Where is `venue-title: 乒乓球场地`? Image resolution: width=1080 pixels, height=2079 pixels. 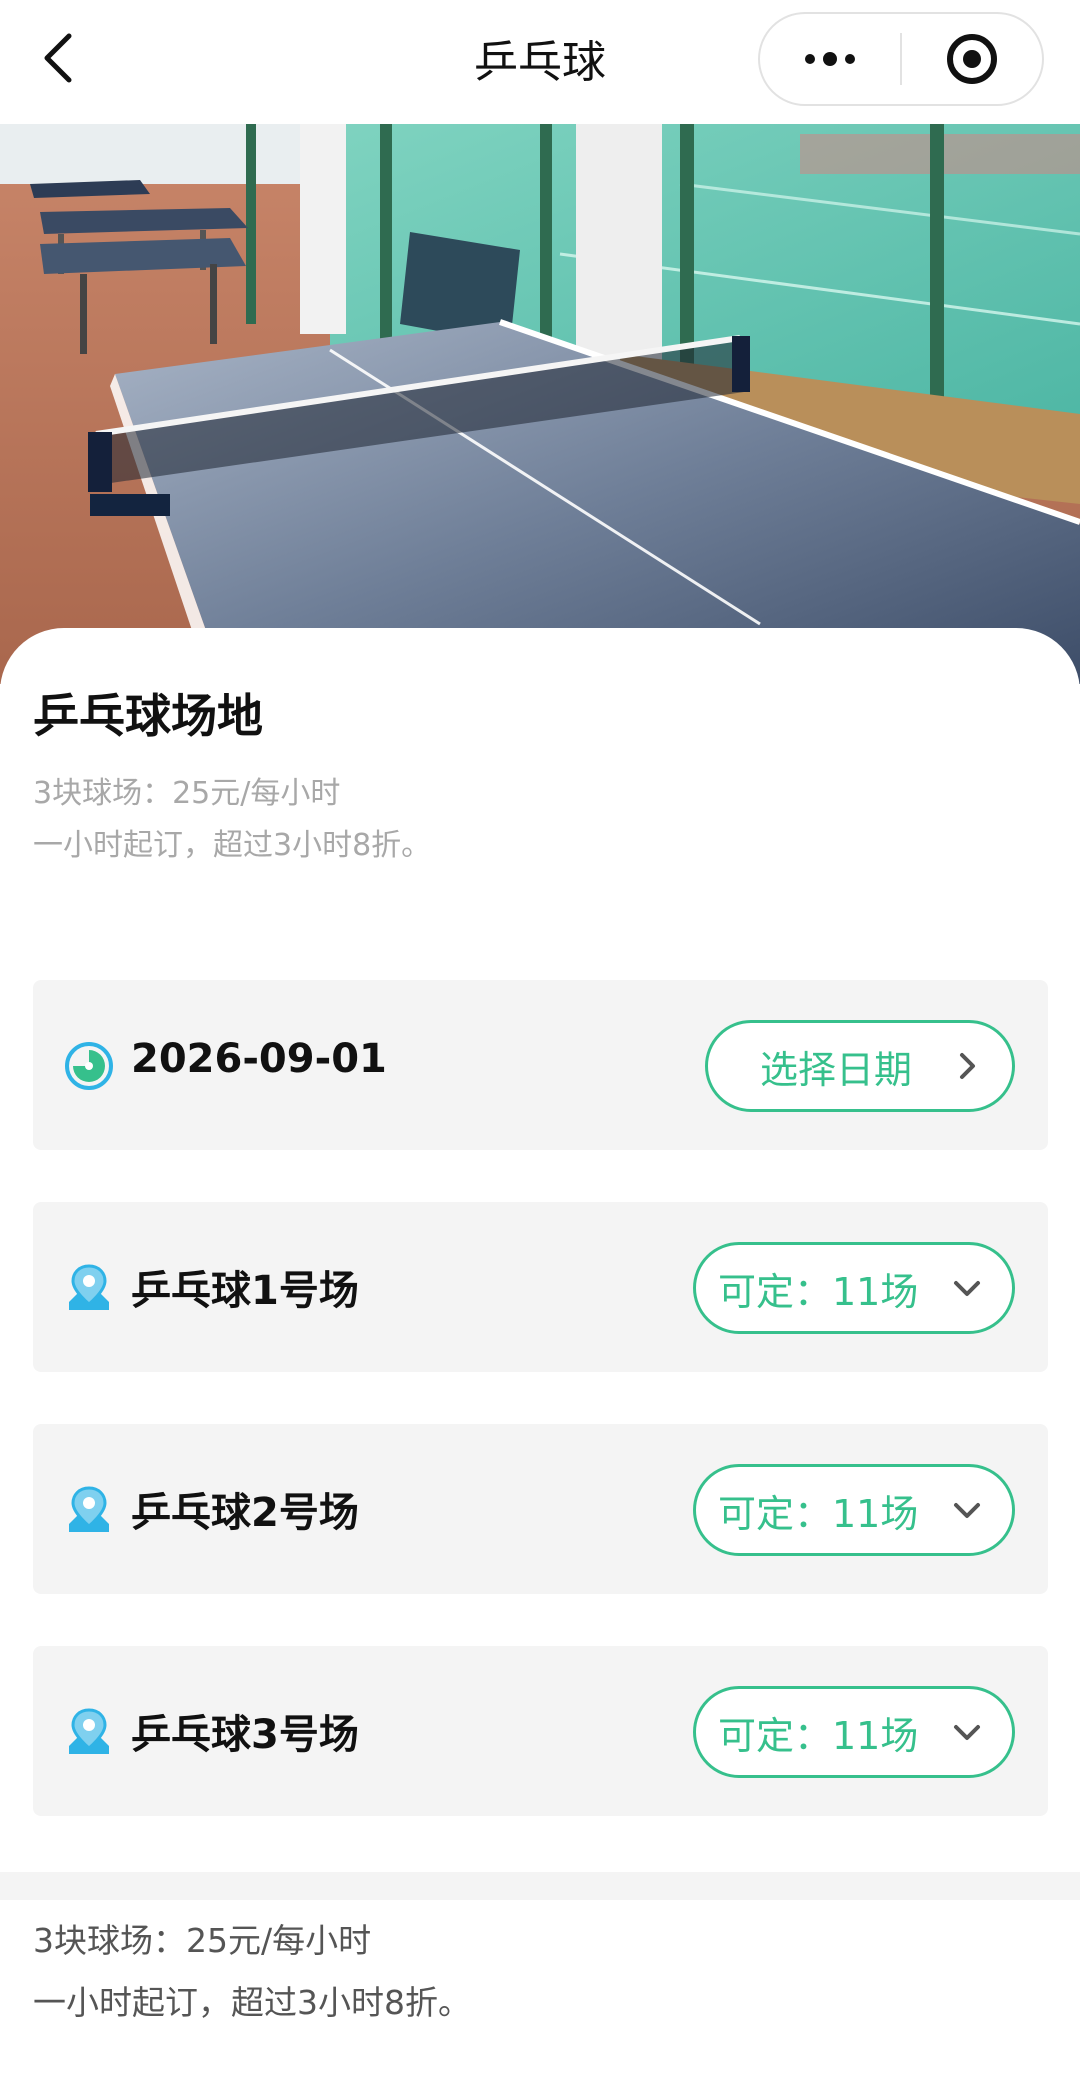 venue-title: 乒乓球场地 is located at coordinates (148, 716).